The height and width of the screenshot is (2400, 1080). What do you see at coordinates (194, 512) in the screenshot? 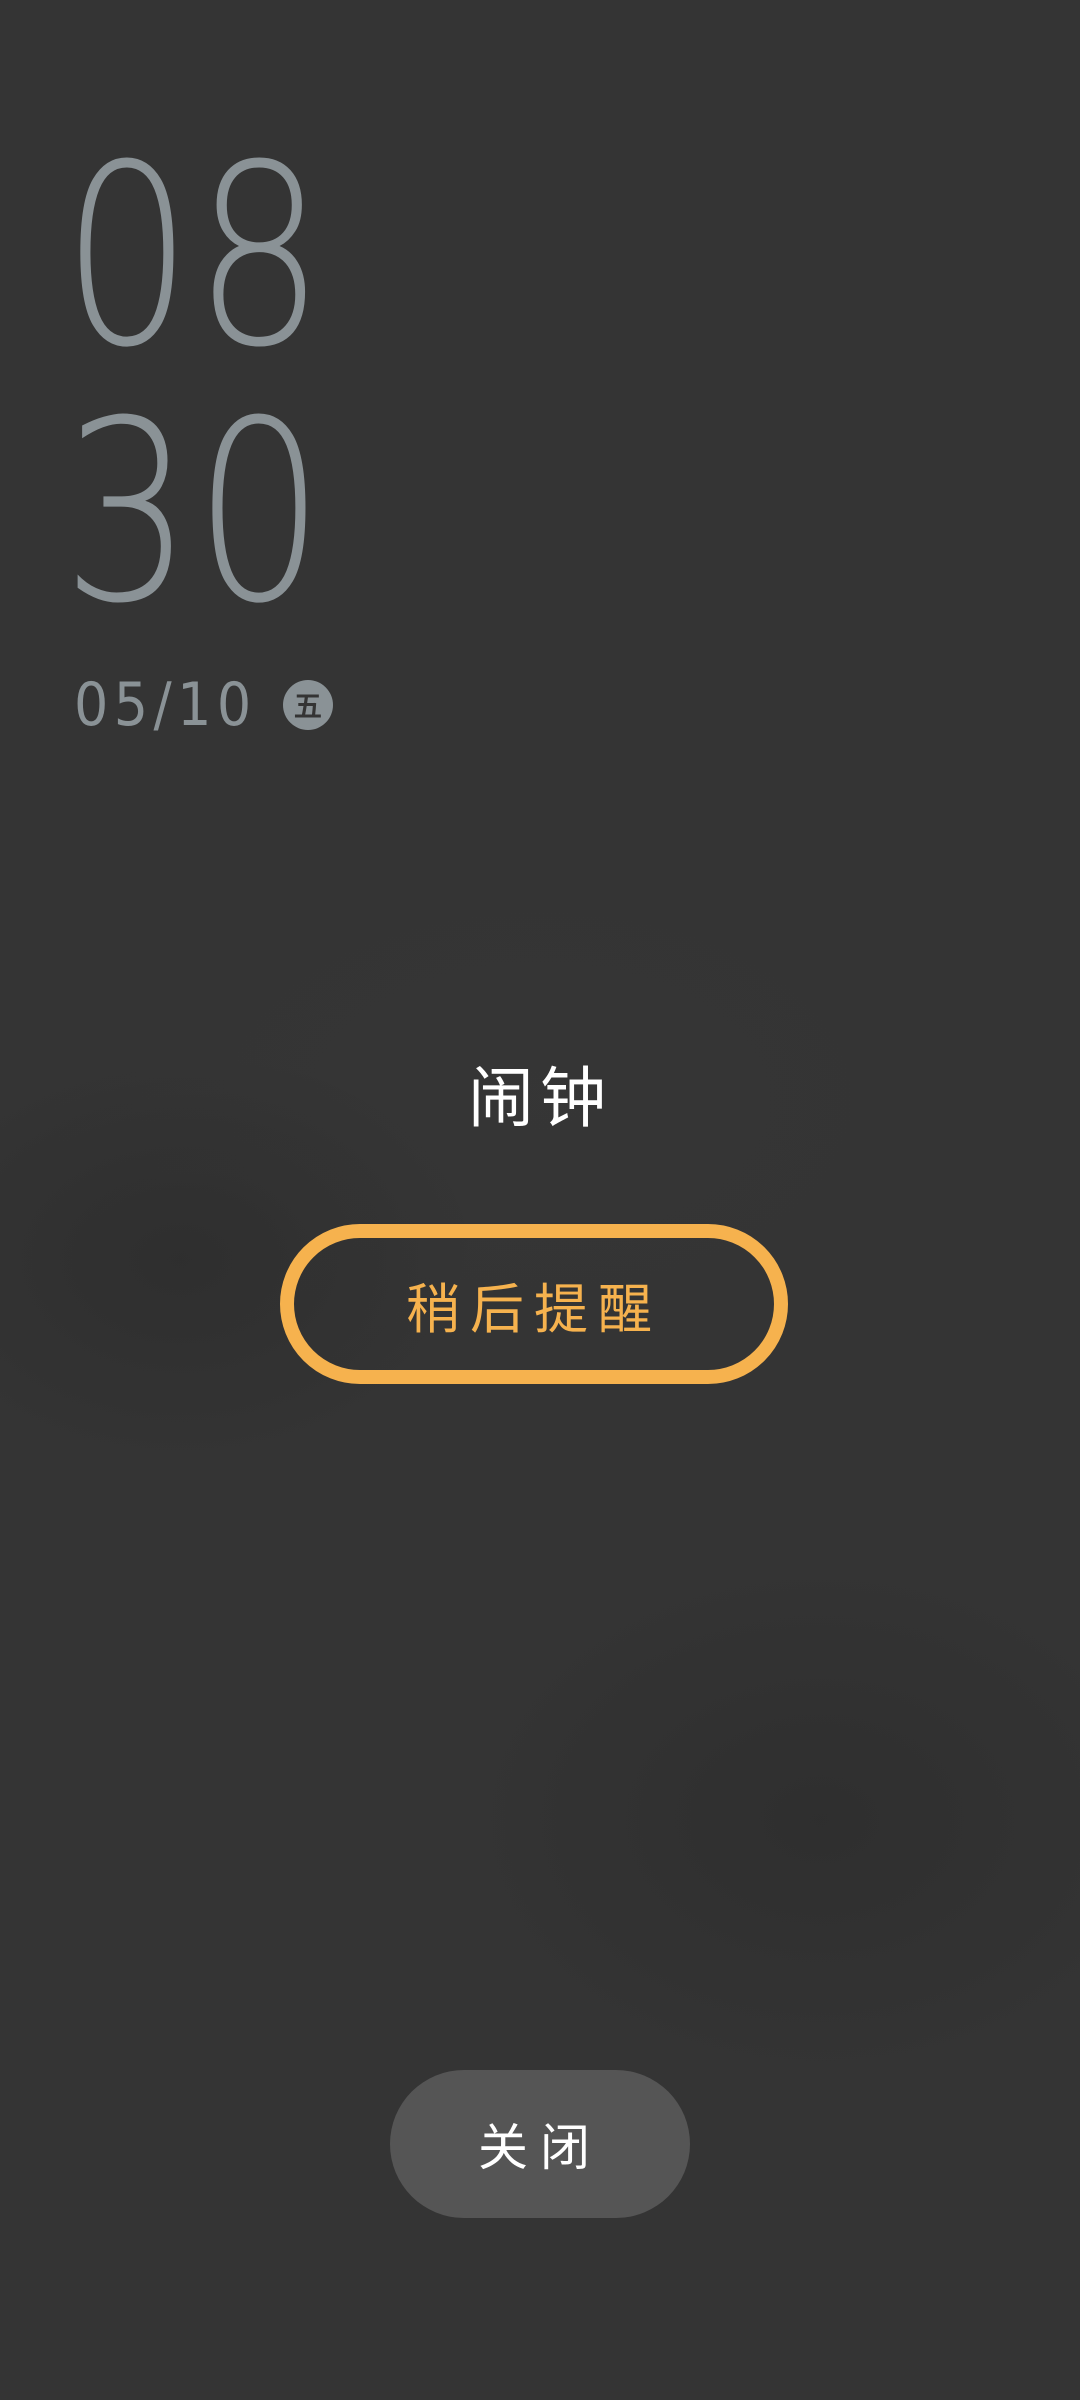
I see `clock-minute: 30` at bounding box center [194, 512].